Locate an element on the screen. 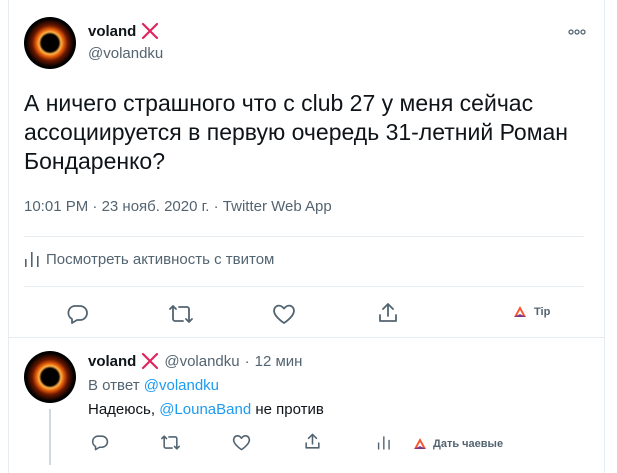 The width and height of the screenshot is (617, 473). tip-label: Tip is located at coordinates (542, 312).